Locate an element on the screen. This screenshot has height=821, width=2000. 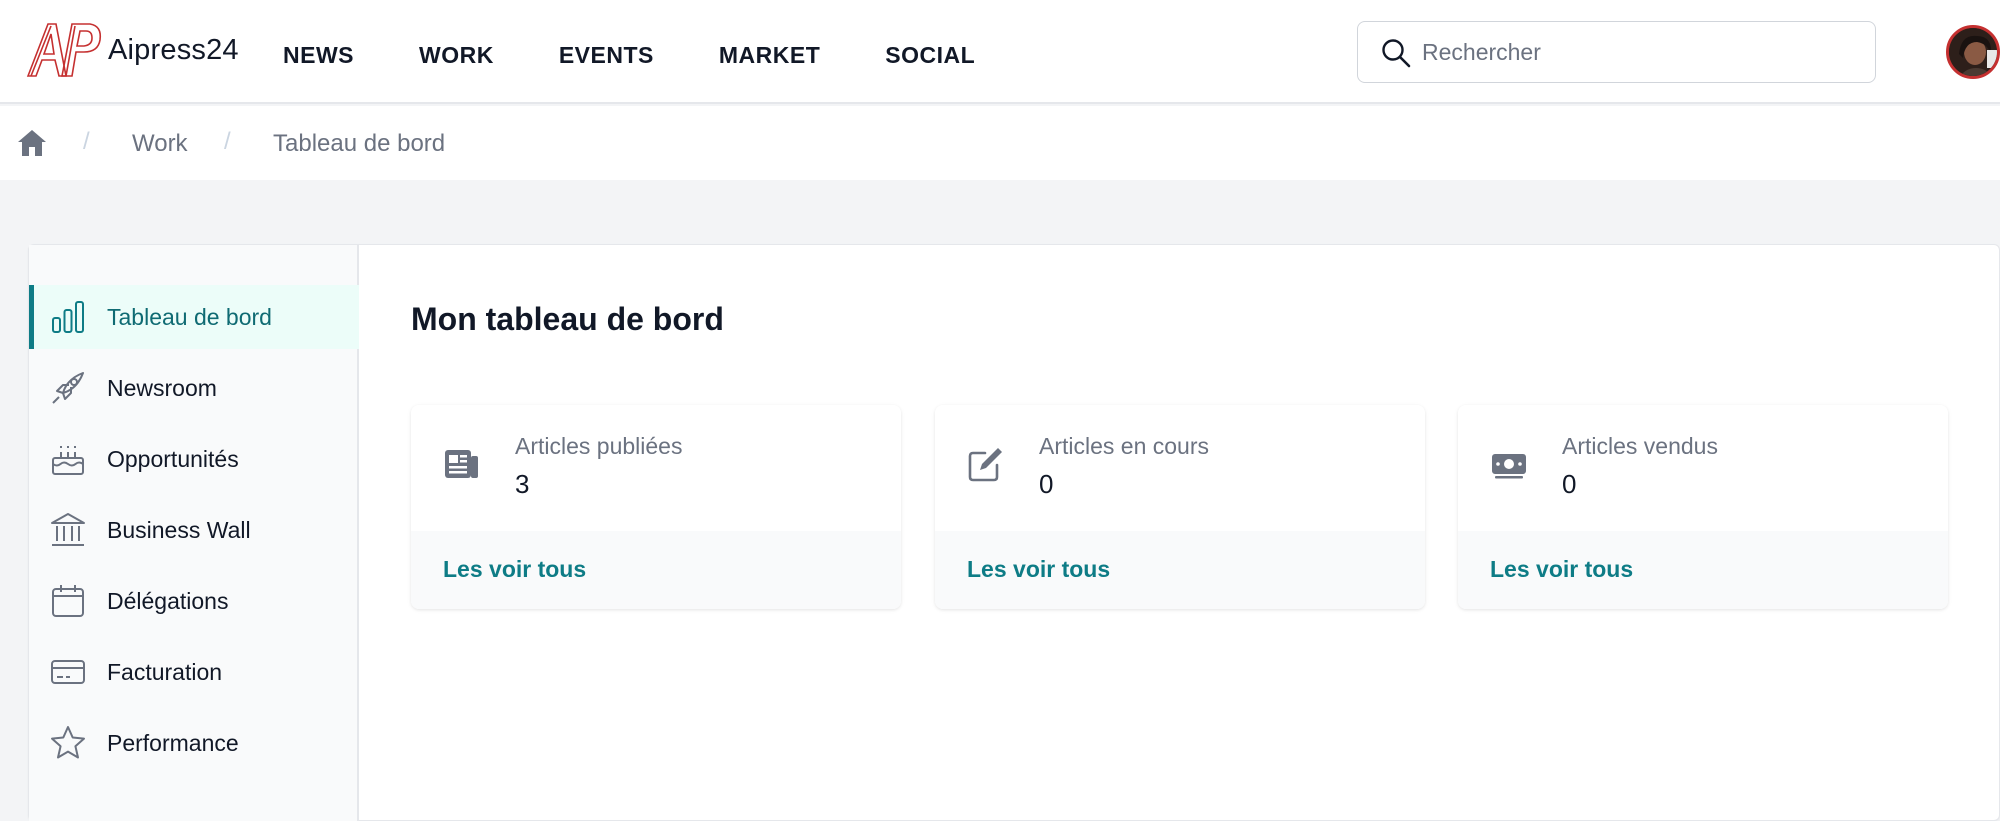
breadcrumb-item-dashboard: Tableau de bord is located at coordinates (359, 144).